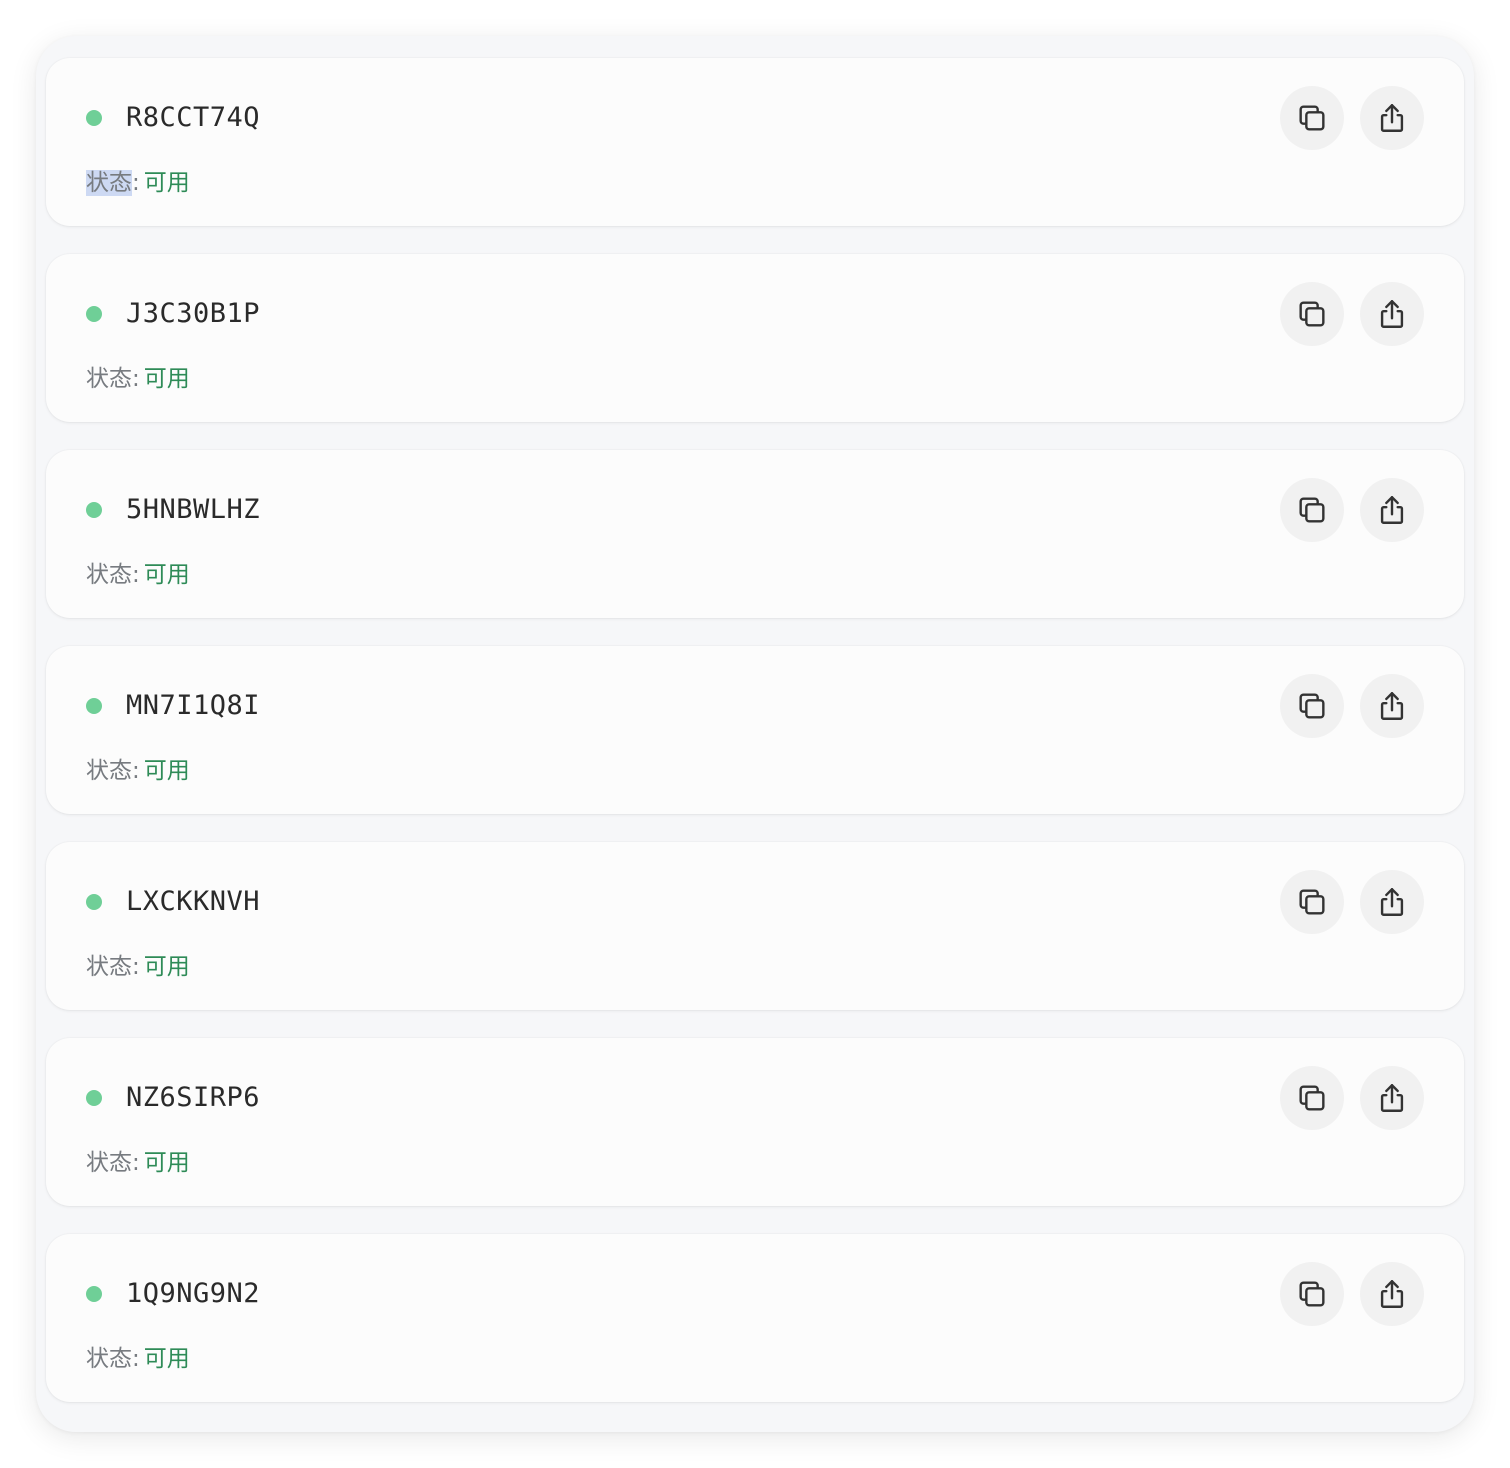 Image resolution: width=1510 pixels, height=1468 pixels. What do you see at coordinates (193, 509) in the screenshot?
I see `code-text: 5HNBWLHZ` at bounding box center [193, 509].